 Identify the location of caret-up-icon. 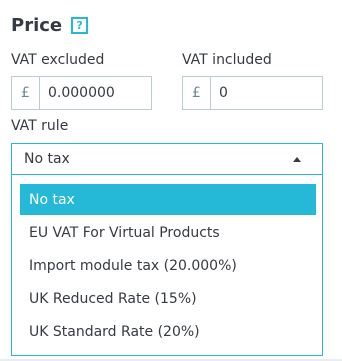
(297, 159).